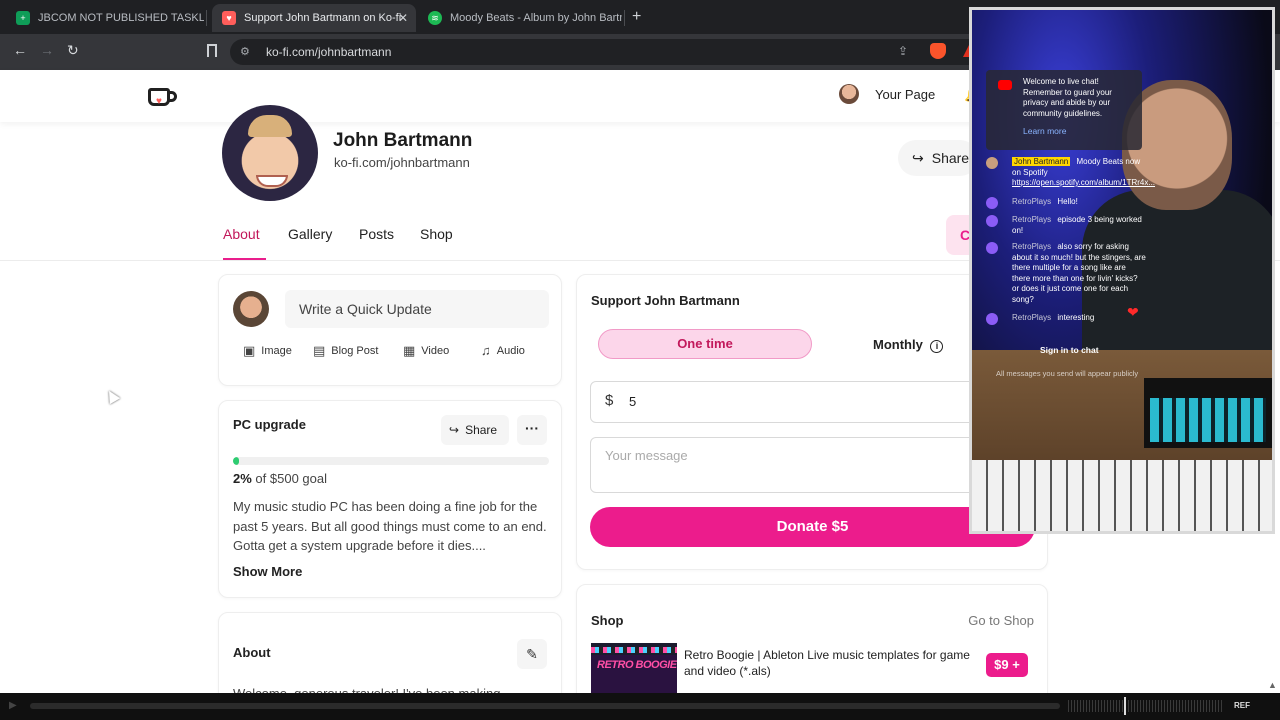 This screenshot has height=720, width=1280. I want to click on add-blog-post-button: ▤ Blog Post, so click(345, 351).